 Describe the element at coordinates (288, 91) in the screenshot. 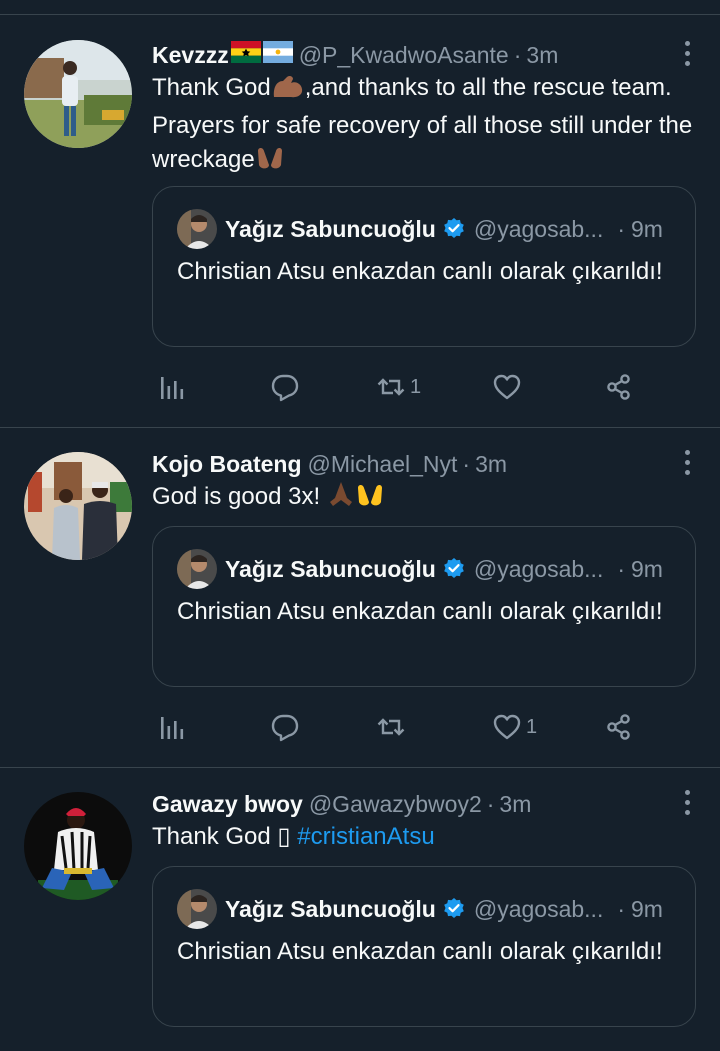

I see `flexed-biceps-emoji` at that location.